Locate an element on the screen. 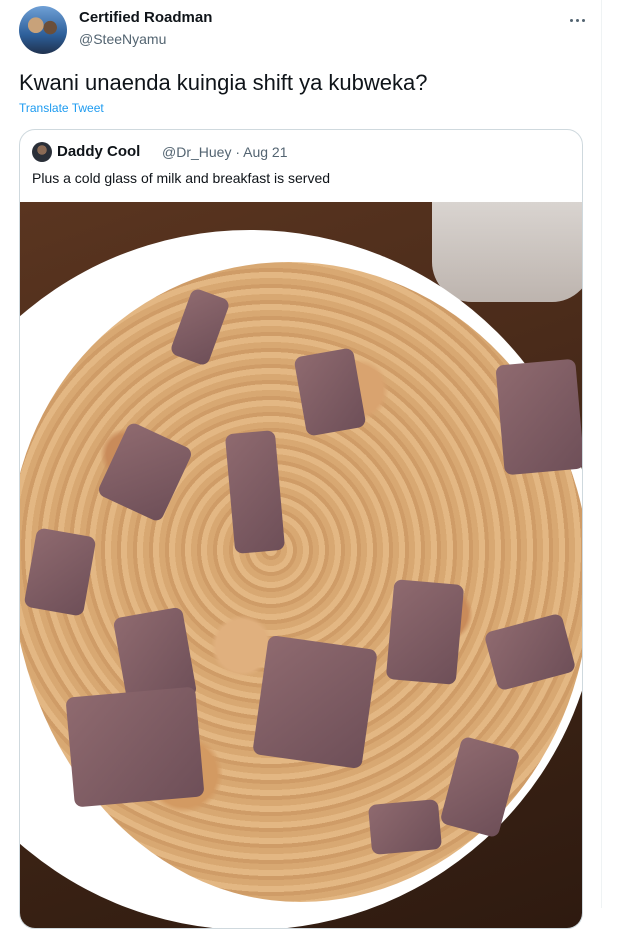 The height and width of the screenshot is (929, 617). container-lid is located at coordinates (507, 252).